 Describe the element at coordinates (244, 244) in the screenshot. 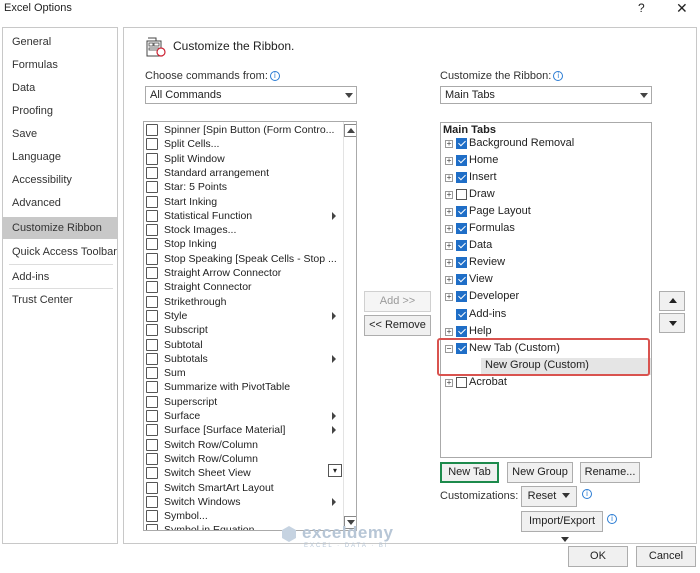

I see `command-item: Stop Inking` at that location.